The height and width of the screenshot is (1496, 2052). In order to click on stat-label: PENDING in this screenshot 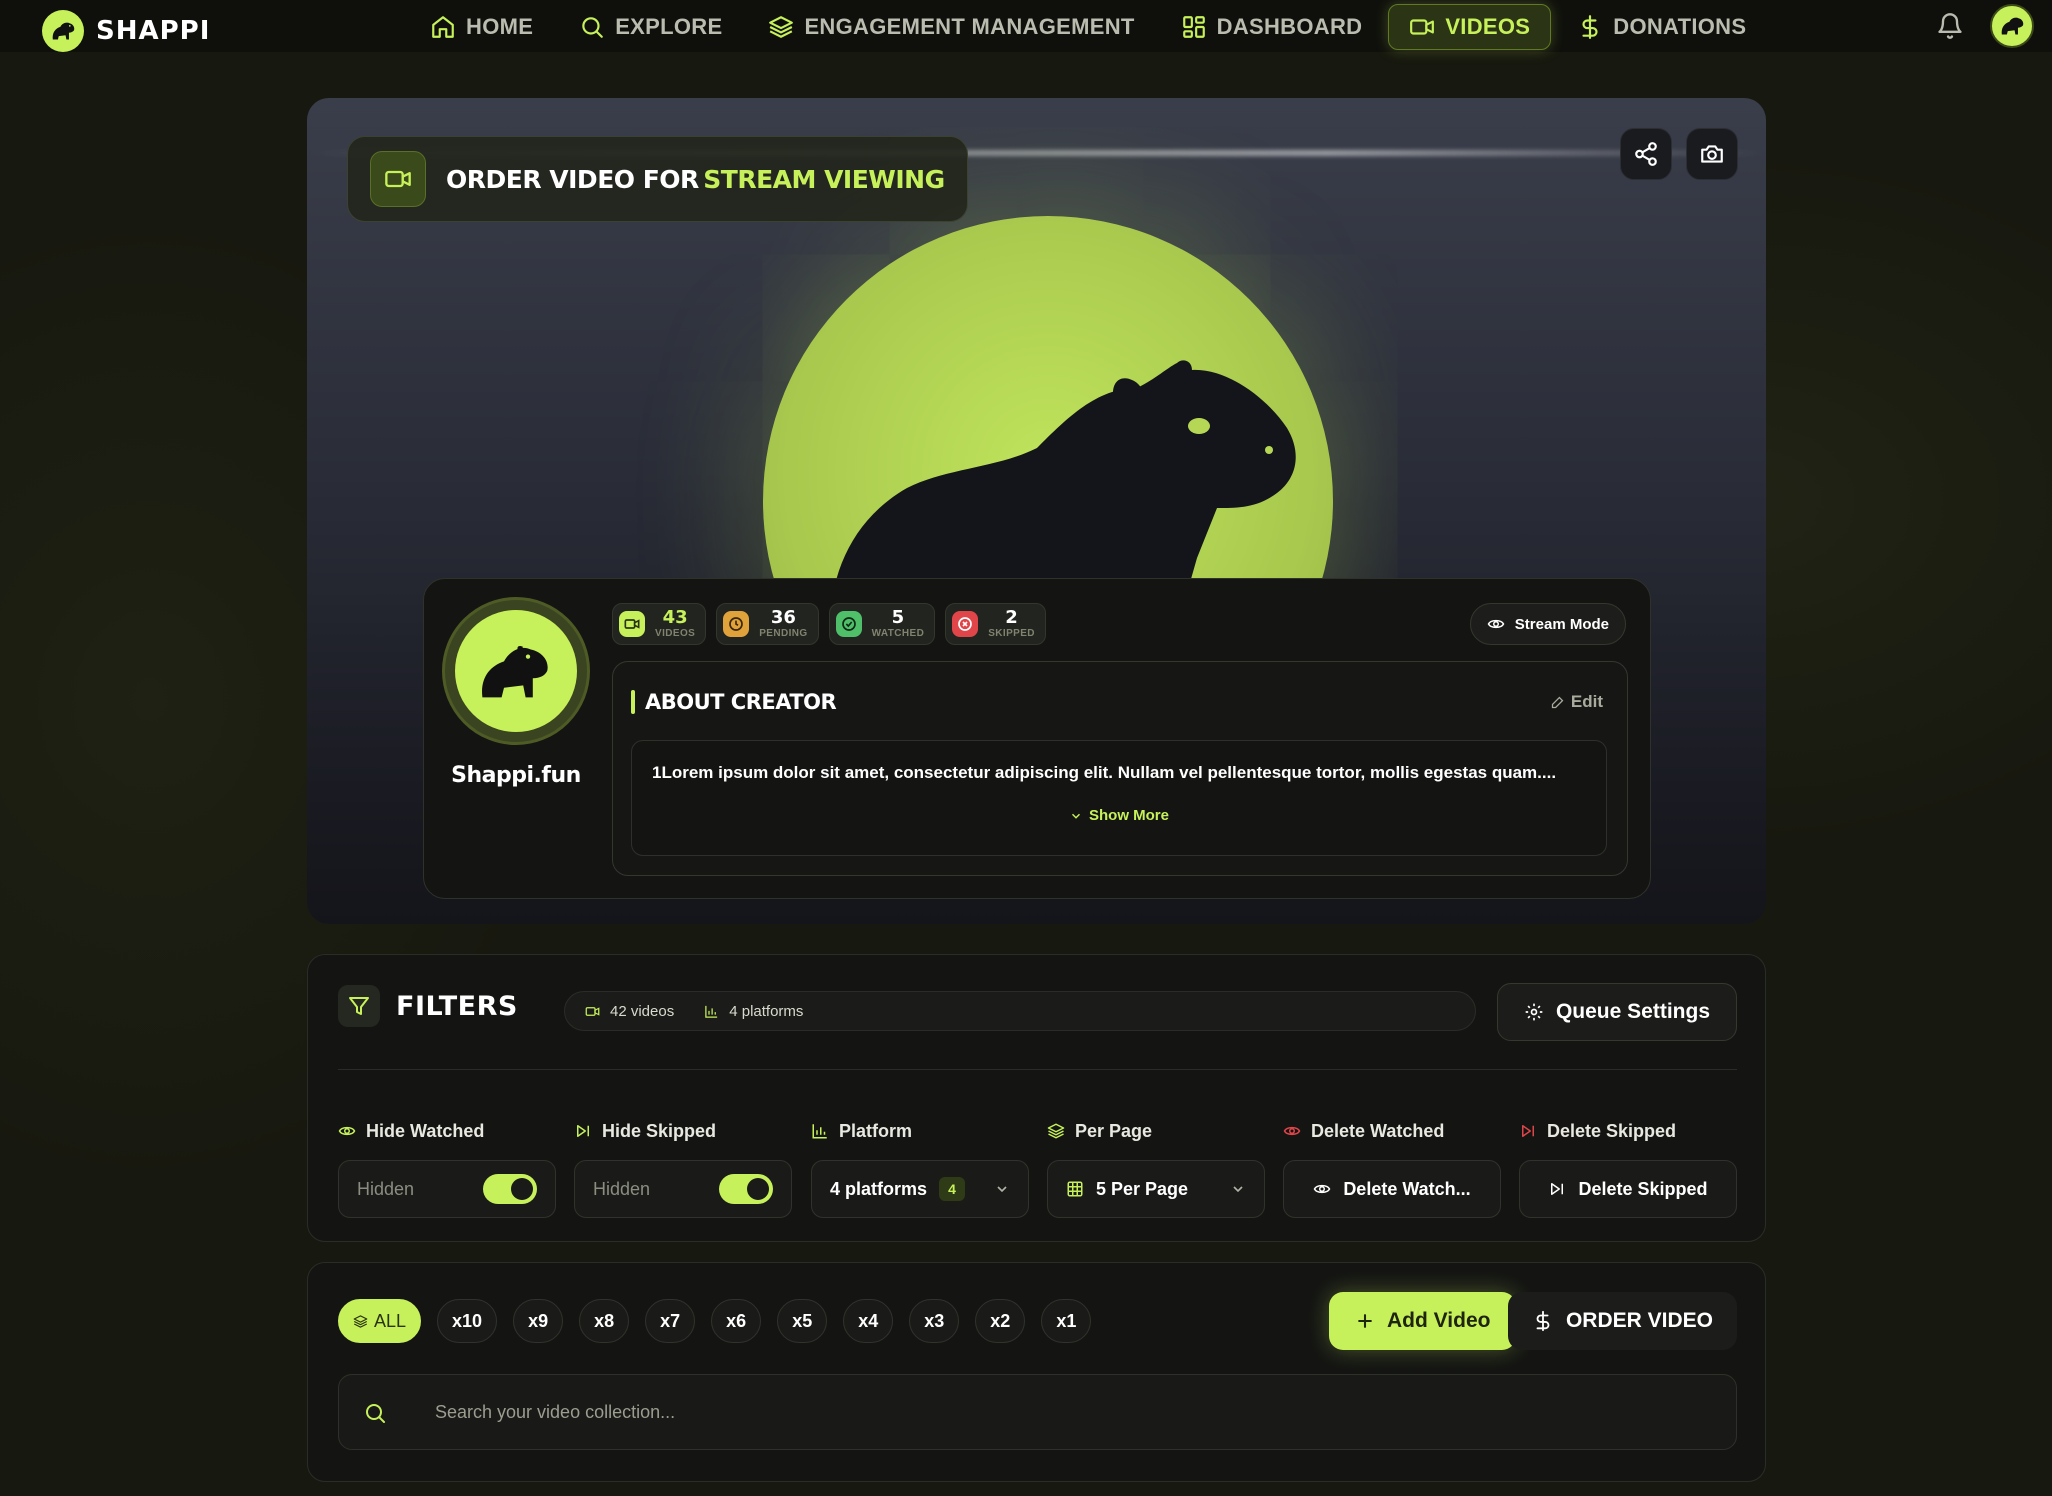, I will do `click(783, 633)`.